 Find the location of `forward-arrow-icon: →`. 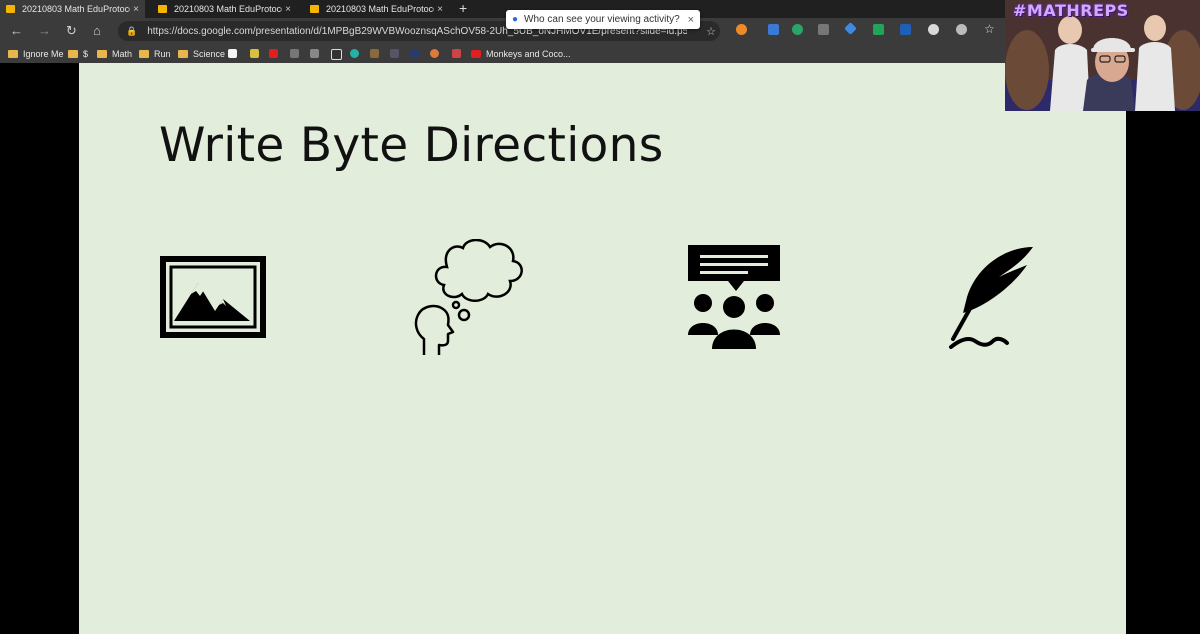

forward-arrow-icon: → is located at coordinates (44, 31).